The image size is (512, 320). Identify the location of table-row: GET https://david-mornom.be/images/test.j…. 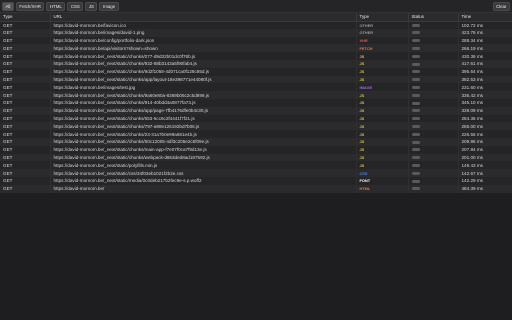
(256, 87).